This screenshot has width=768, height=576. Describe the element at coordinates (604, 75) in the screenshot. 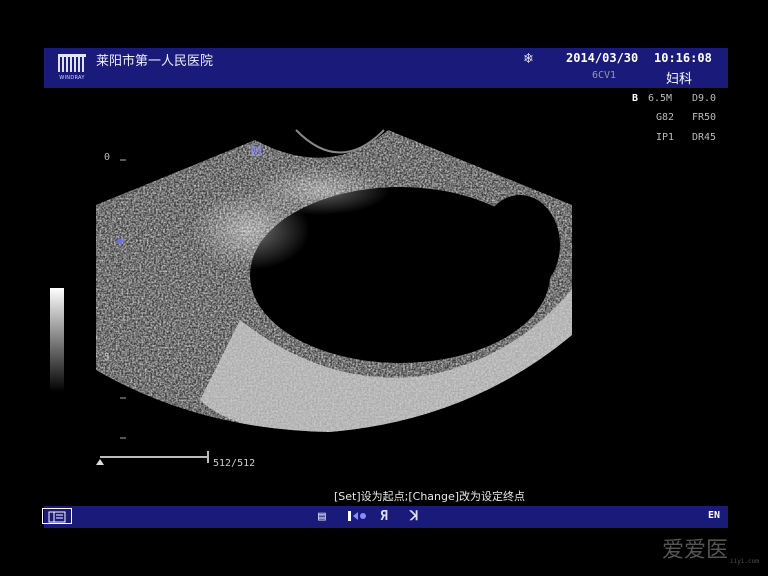

I see `probe-label: 6CV1` at that location.